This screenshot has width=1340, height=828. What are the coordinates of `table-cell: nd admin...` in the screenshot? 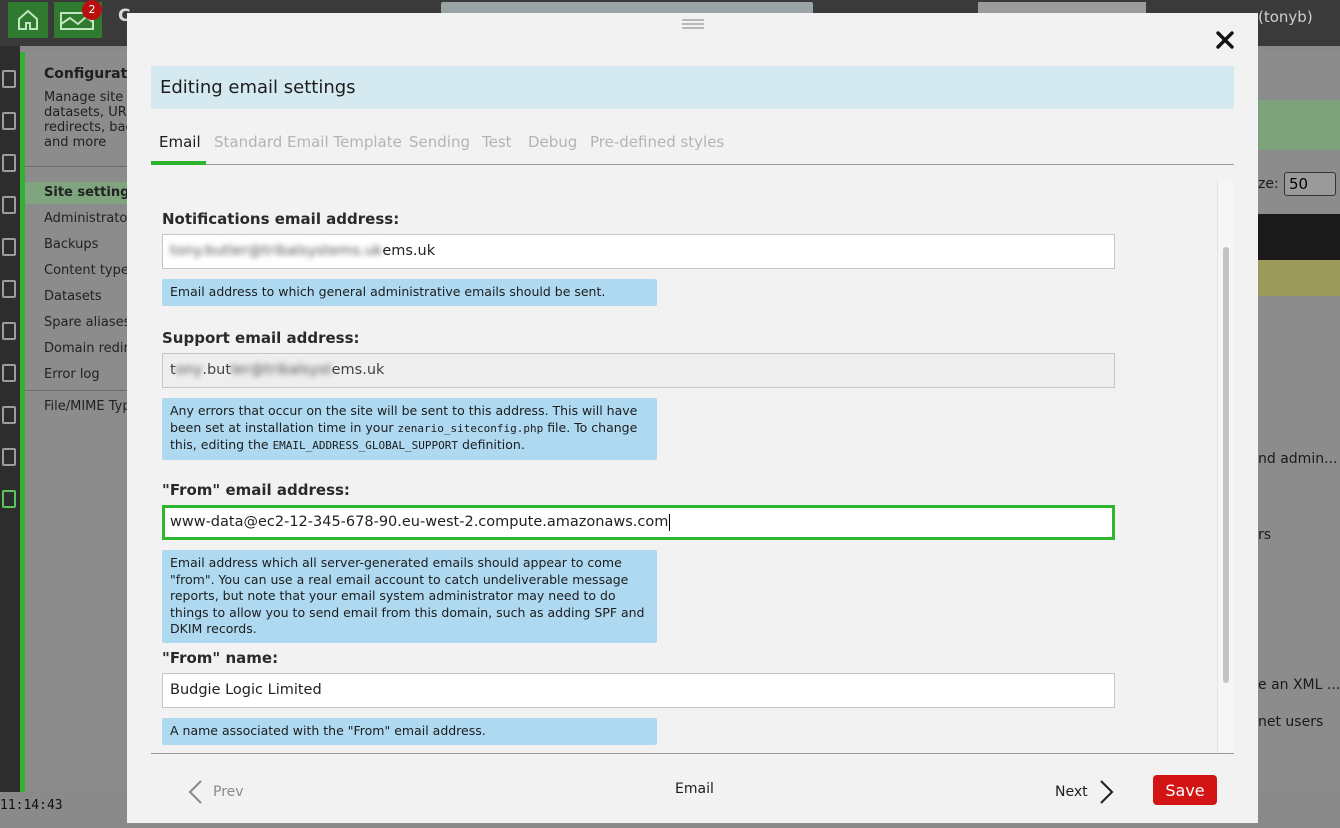 It's located at (1297, 459).